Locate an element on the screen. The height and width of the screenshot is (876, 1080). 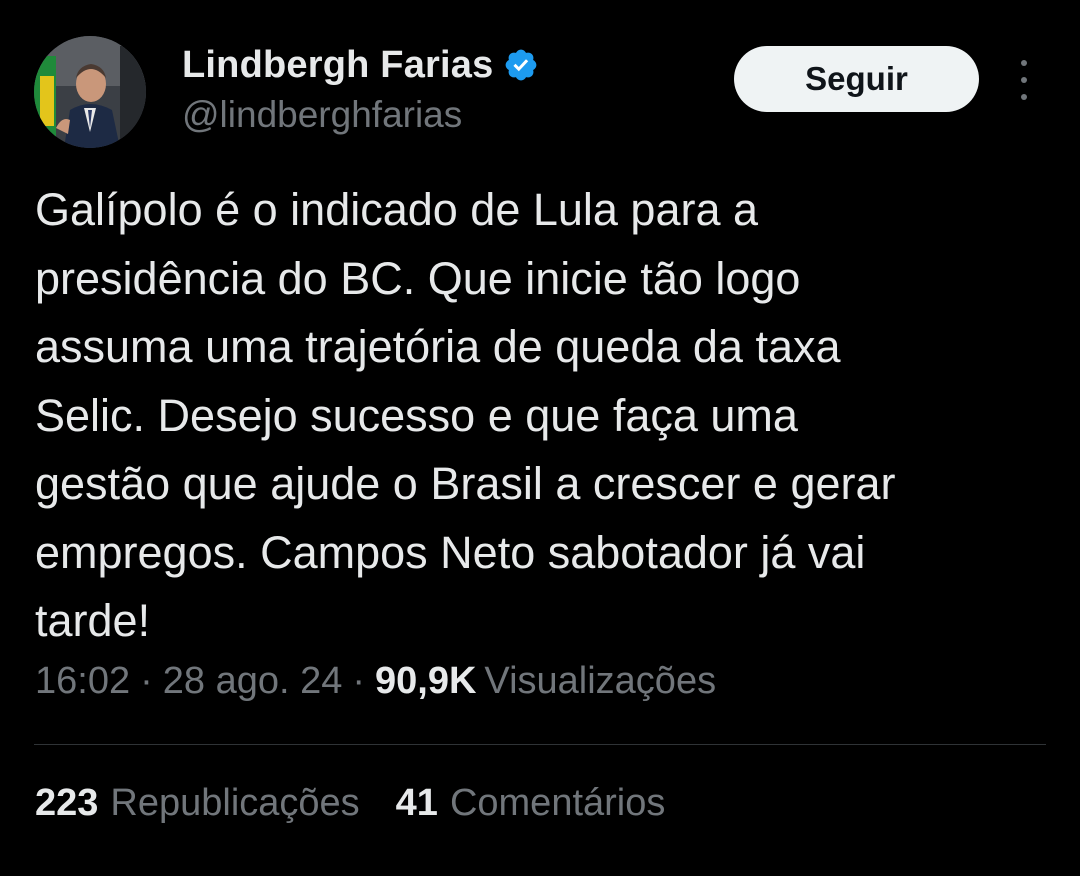
author-info: Lindbergh Farias @lindberghfarias is located at coordinates (360, 88).